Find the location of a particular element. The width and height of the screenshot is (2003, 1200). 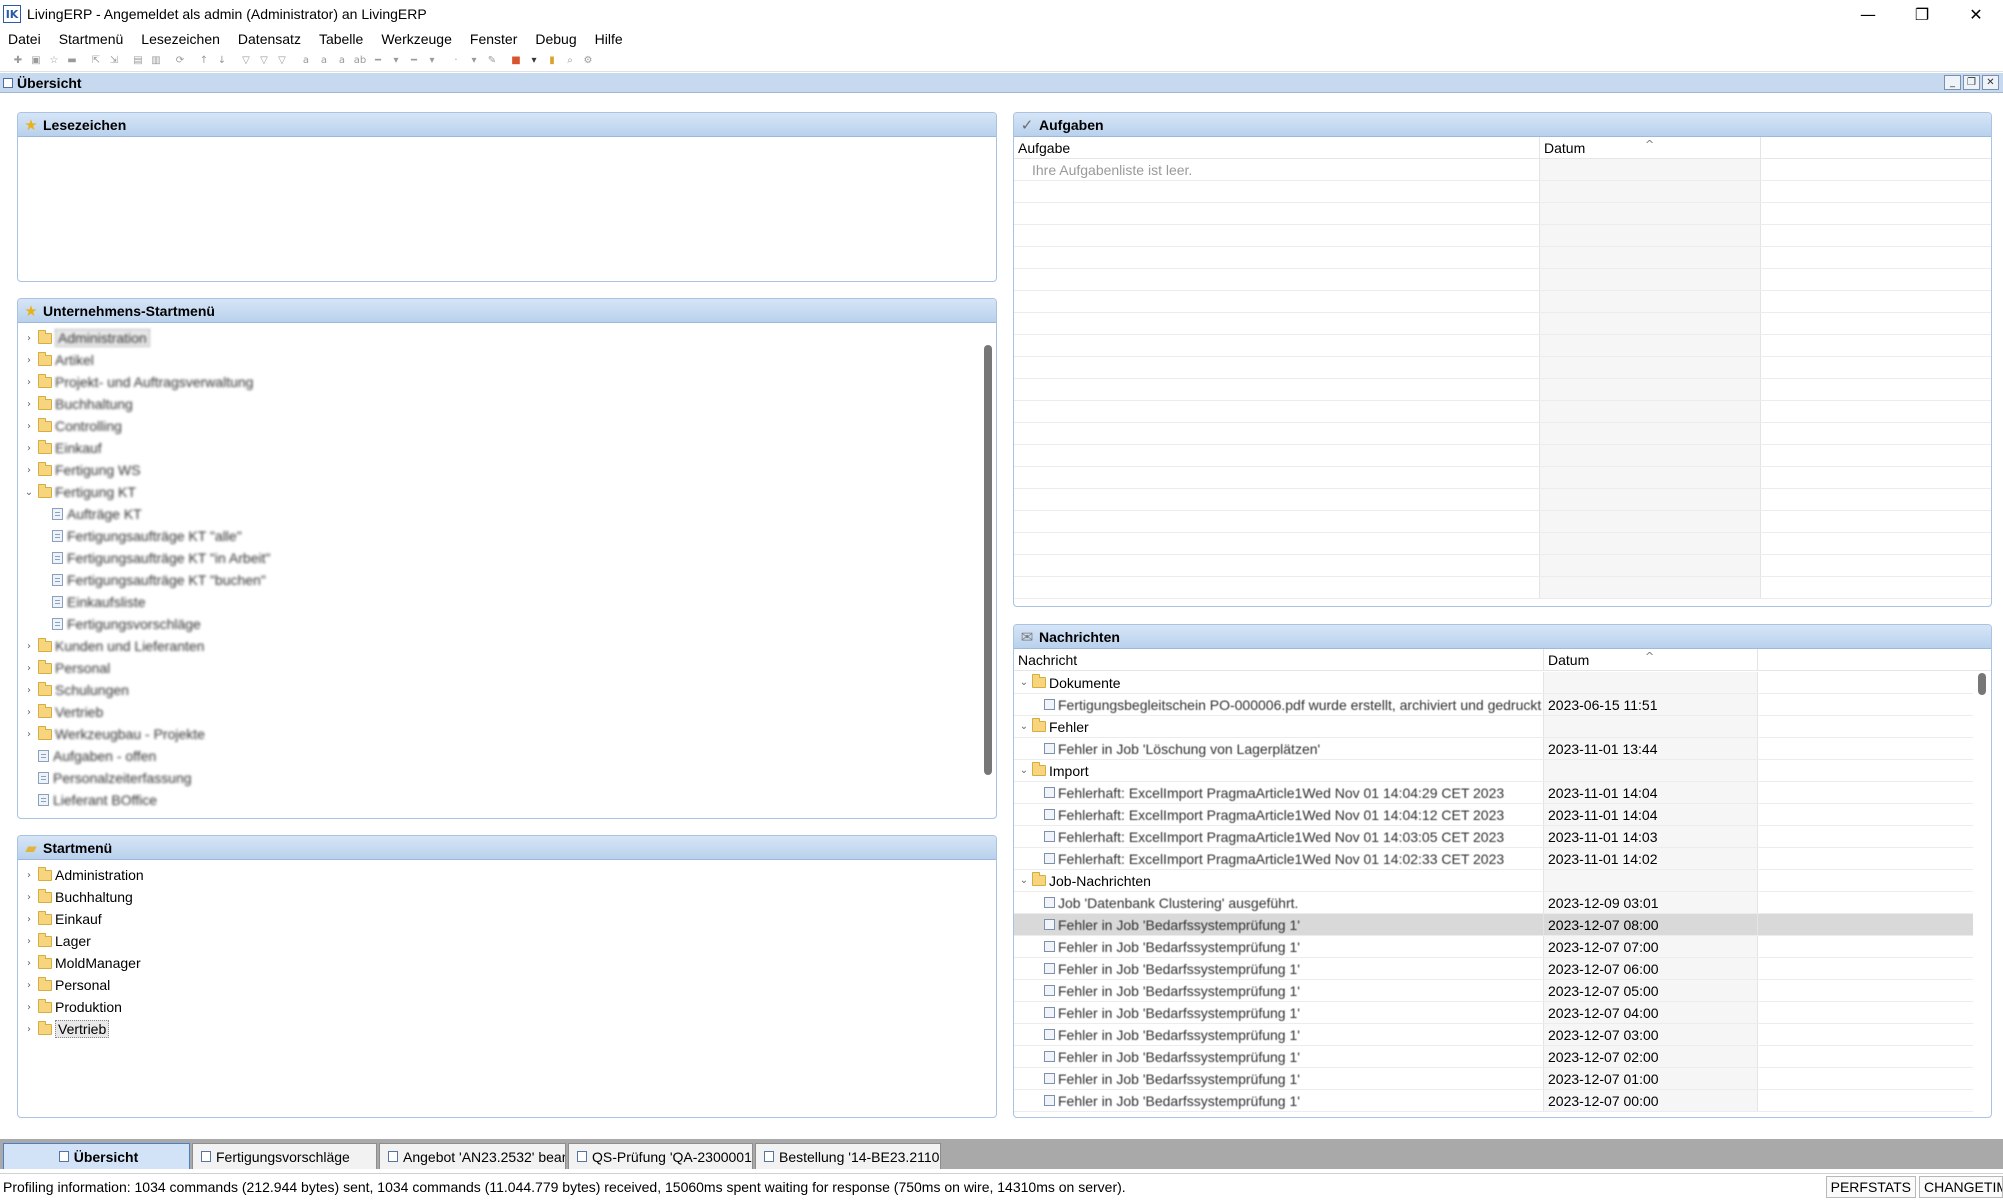

menu-datensatz: Datensatz is located at coordinates (269, 39).